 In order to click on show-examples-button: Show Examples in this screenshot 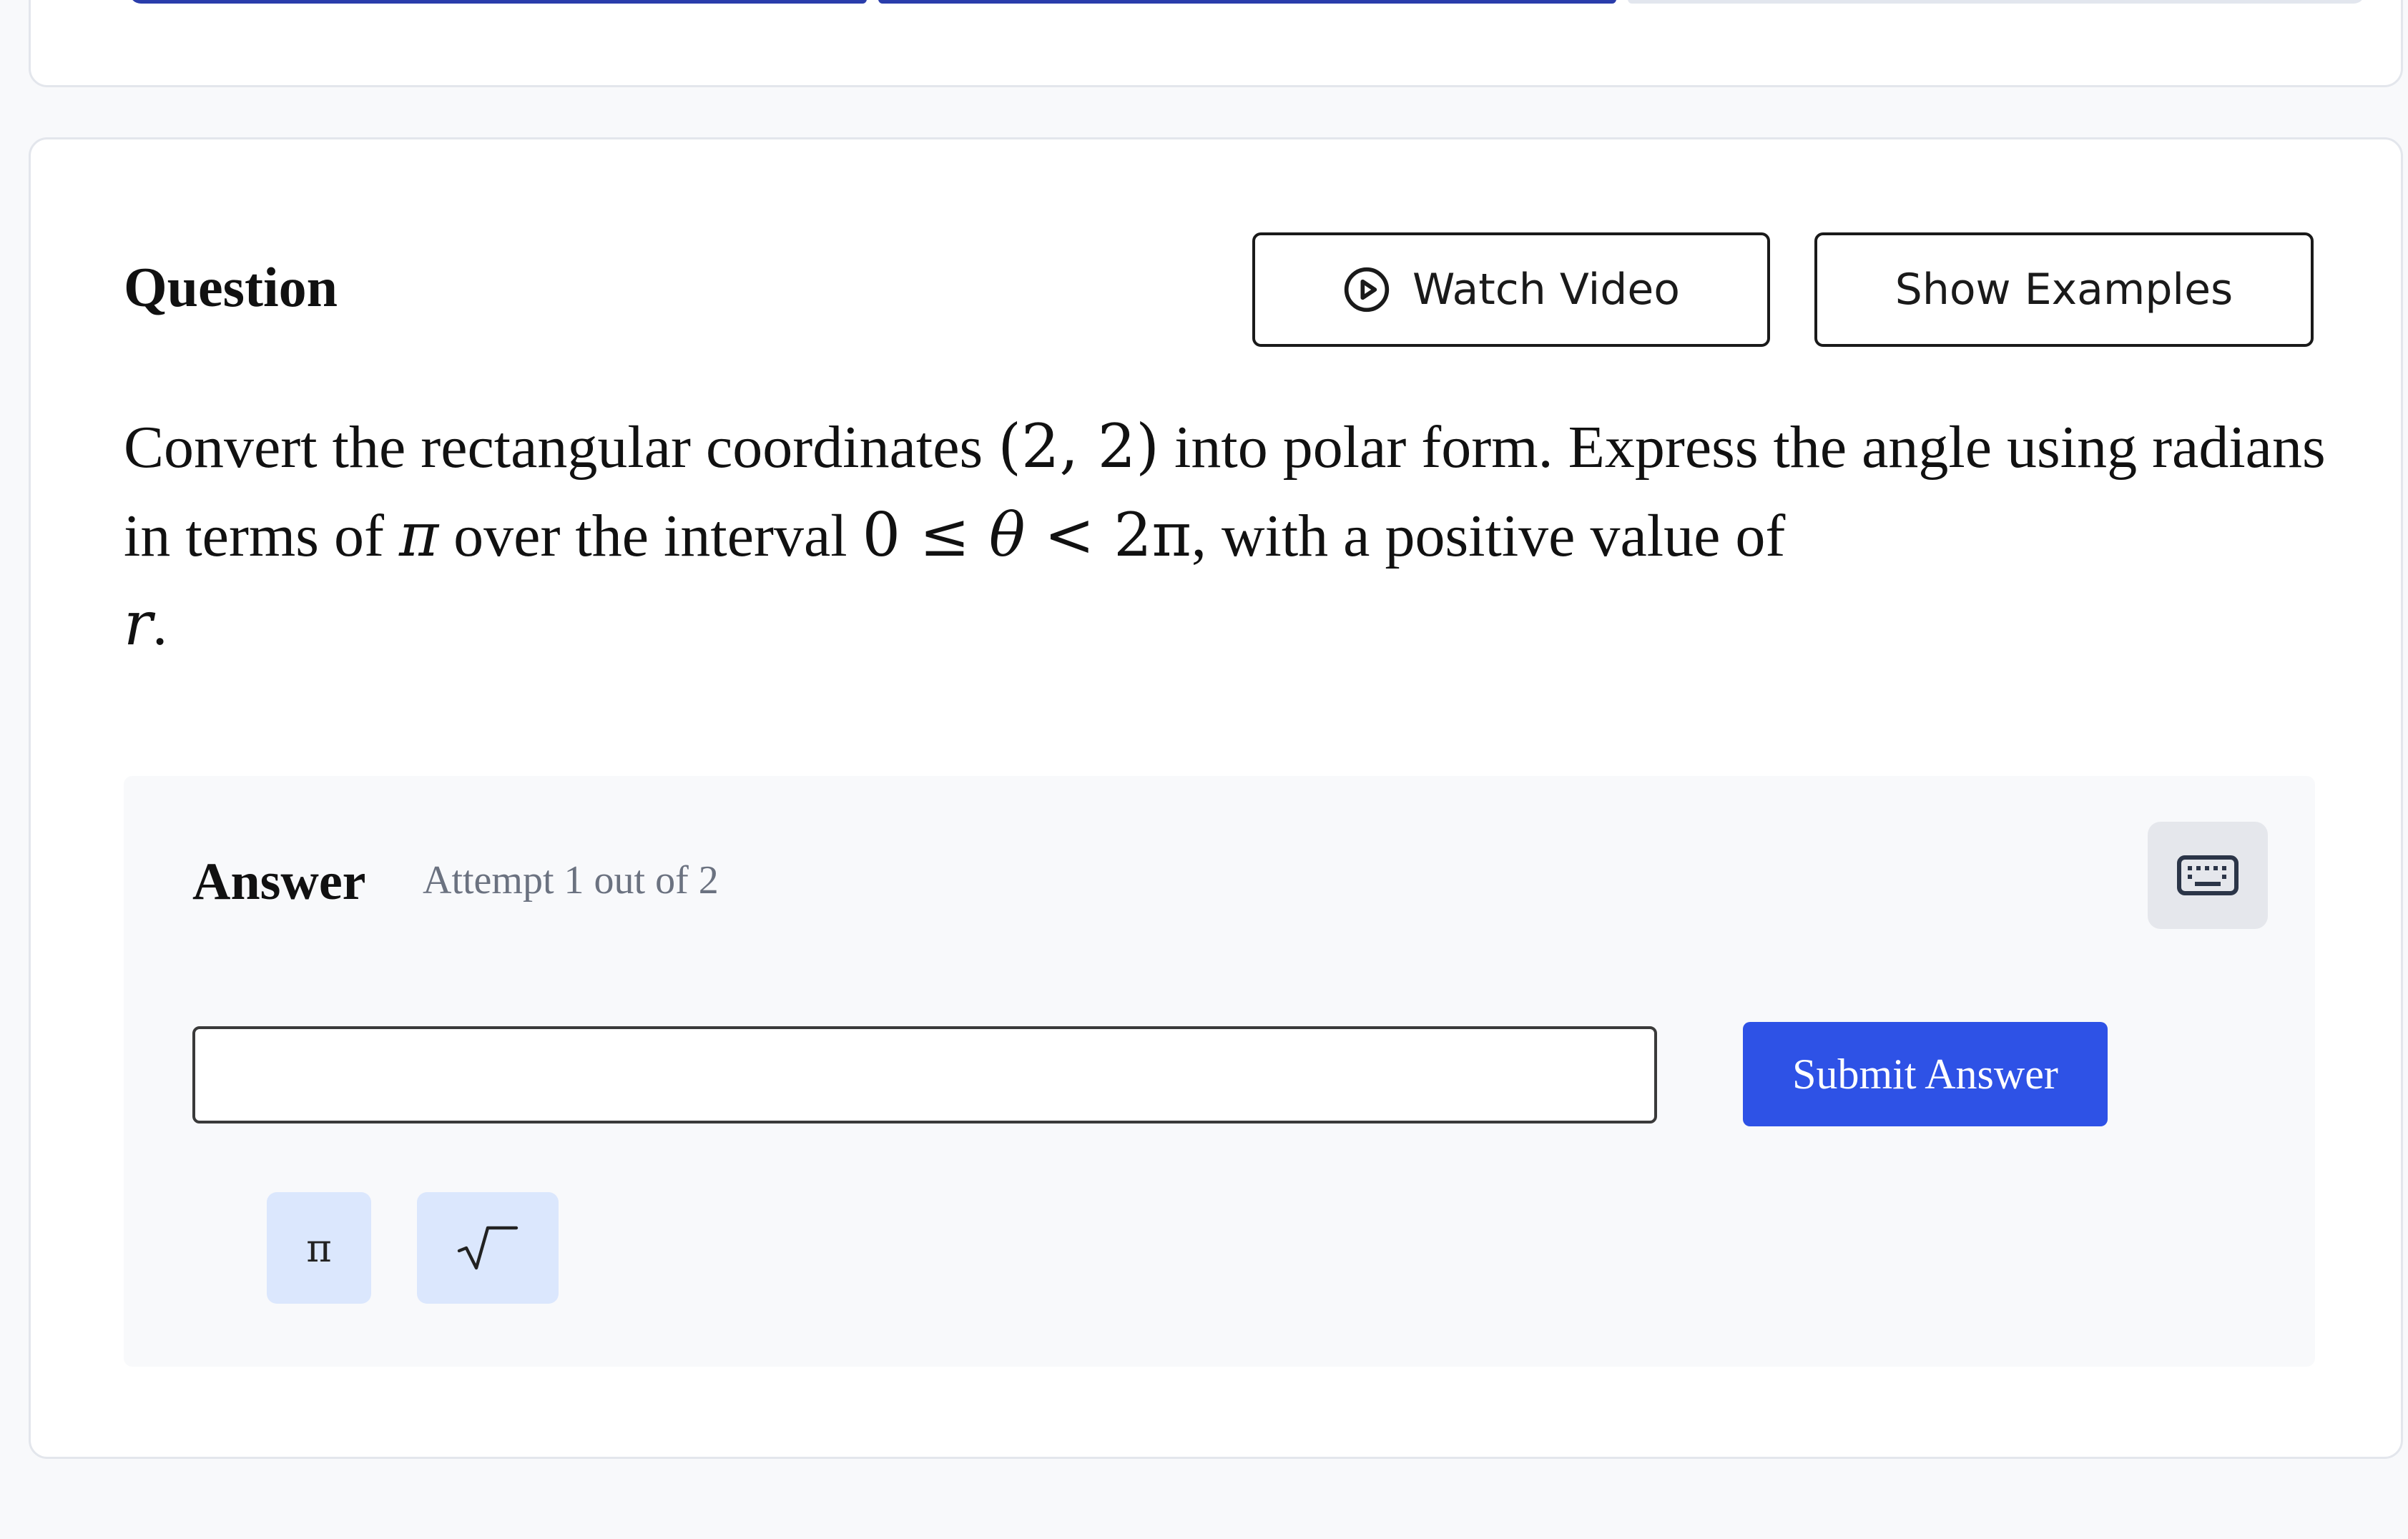, I will do `click(2064, 289)`.